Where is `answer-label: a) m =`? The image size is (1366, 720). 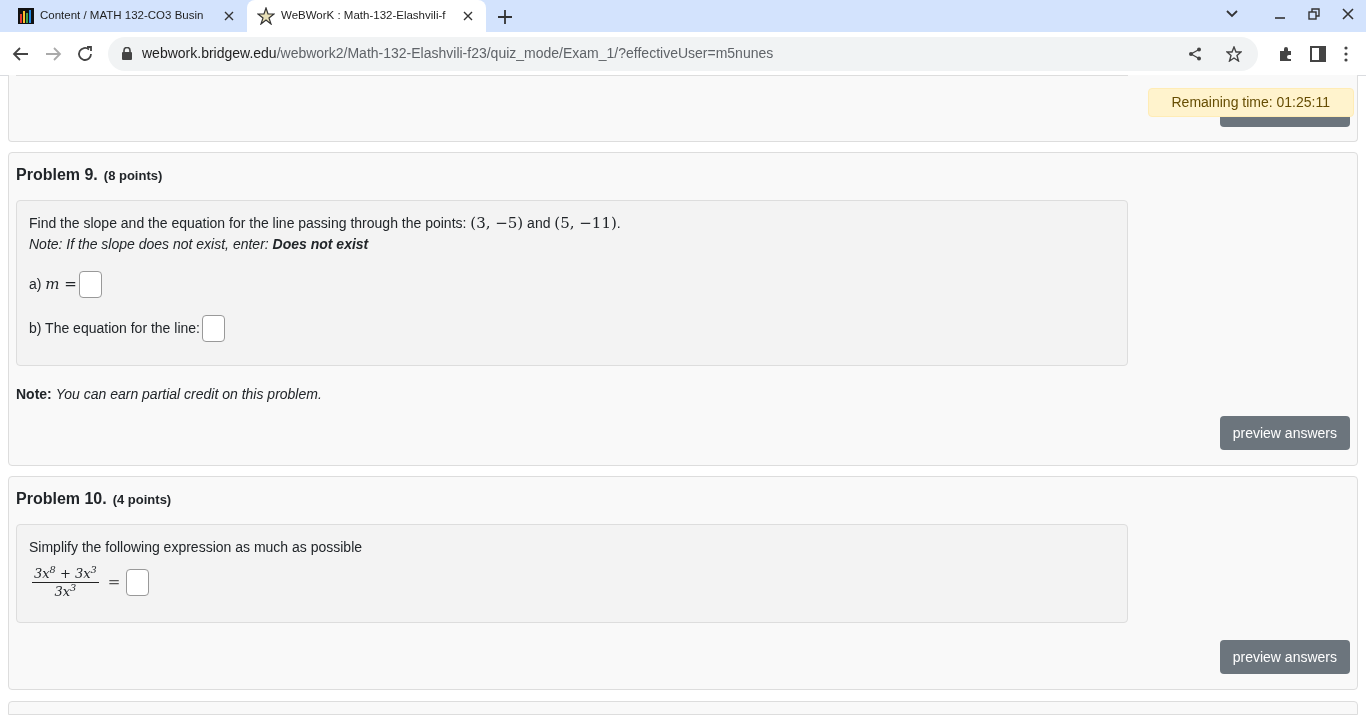 answer-label: a) m = is located at coordinates (53, 284).